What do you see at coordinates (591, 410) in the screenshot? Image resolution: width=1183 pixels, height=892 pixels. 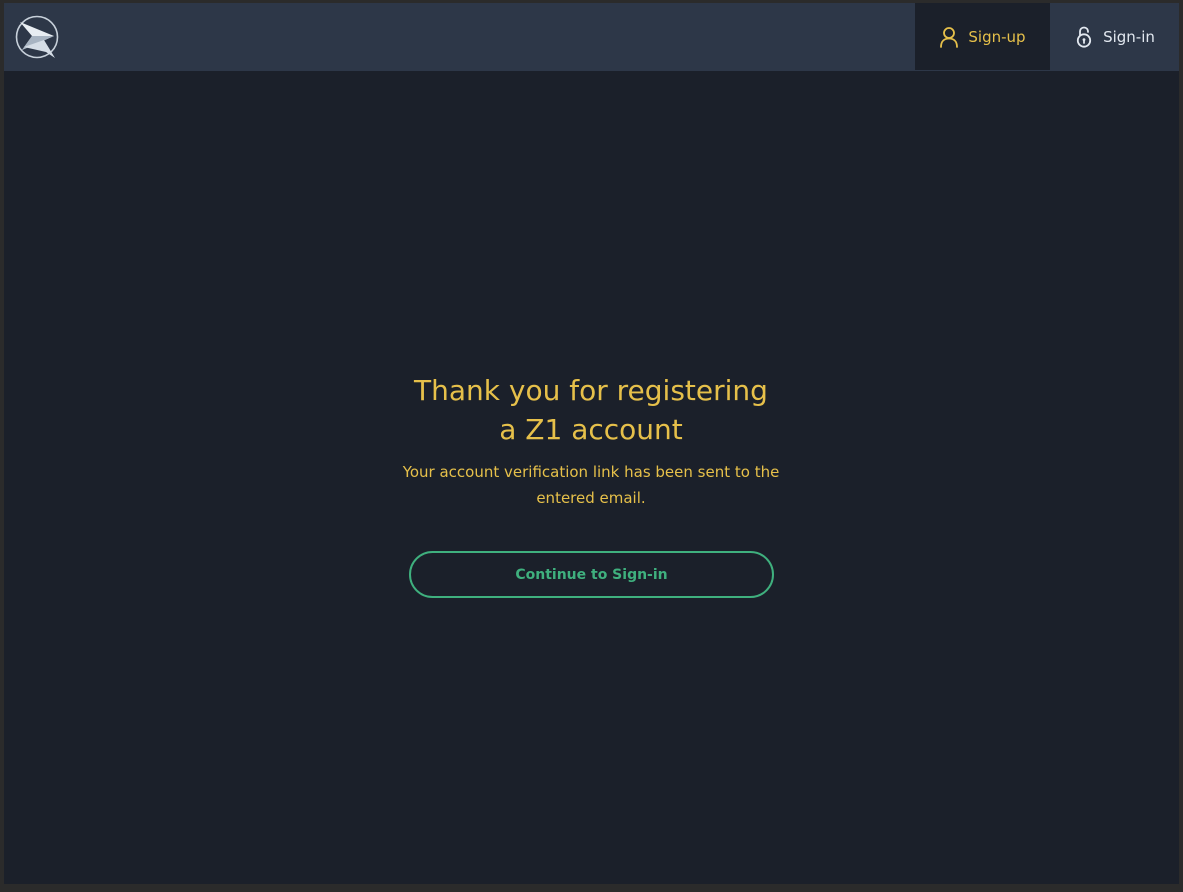 I see `confirmation-title: Thank you for registering a Z1 account` at bounding box center [591, 410].